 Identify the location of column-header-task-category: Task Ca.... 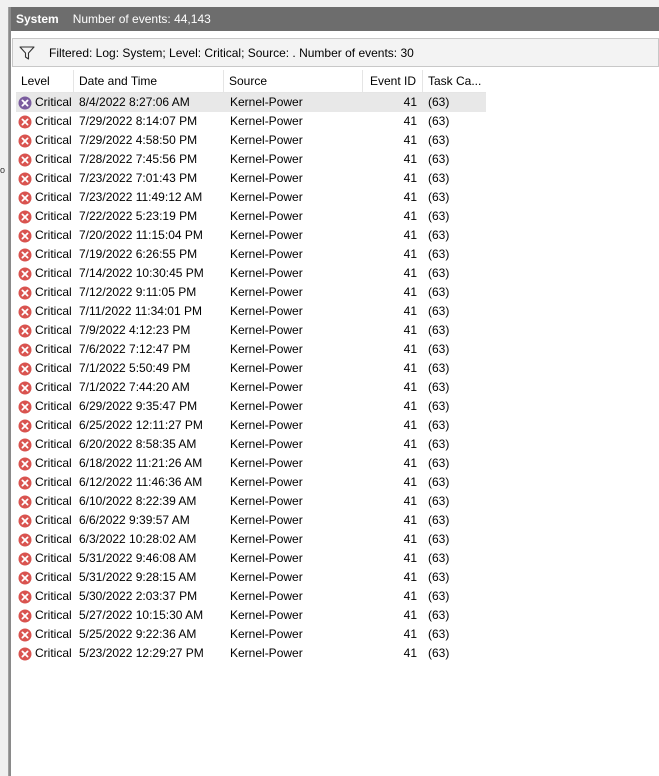
(453, 81).